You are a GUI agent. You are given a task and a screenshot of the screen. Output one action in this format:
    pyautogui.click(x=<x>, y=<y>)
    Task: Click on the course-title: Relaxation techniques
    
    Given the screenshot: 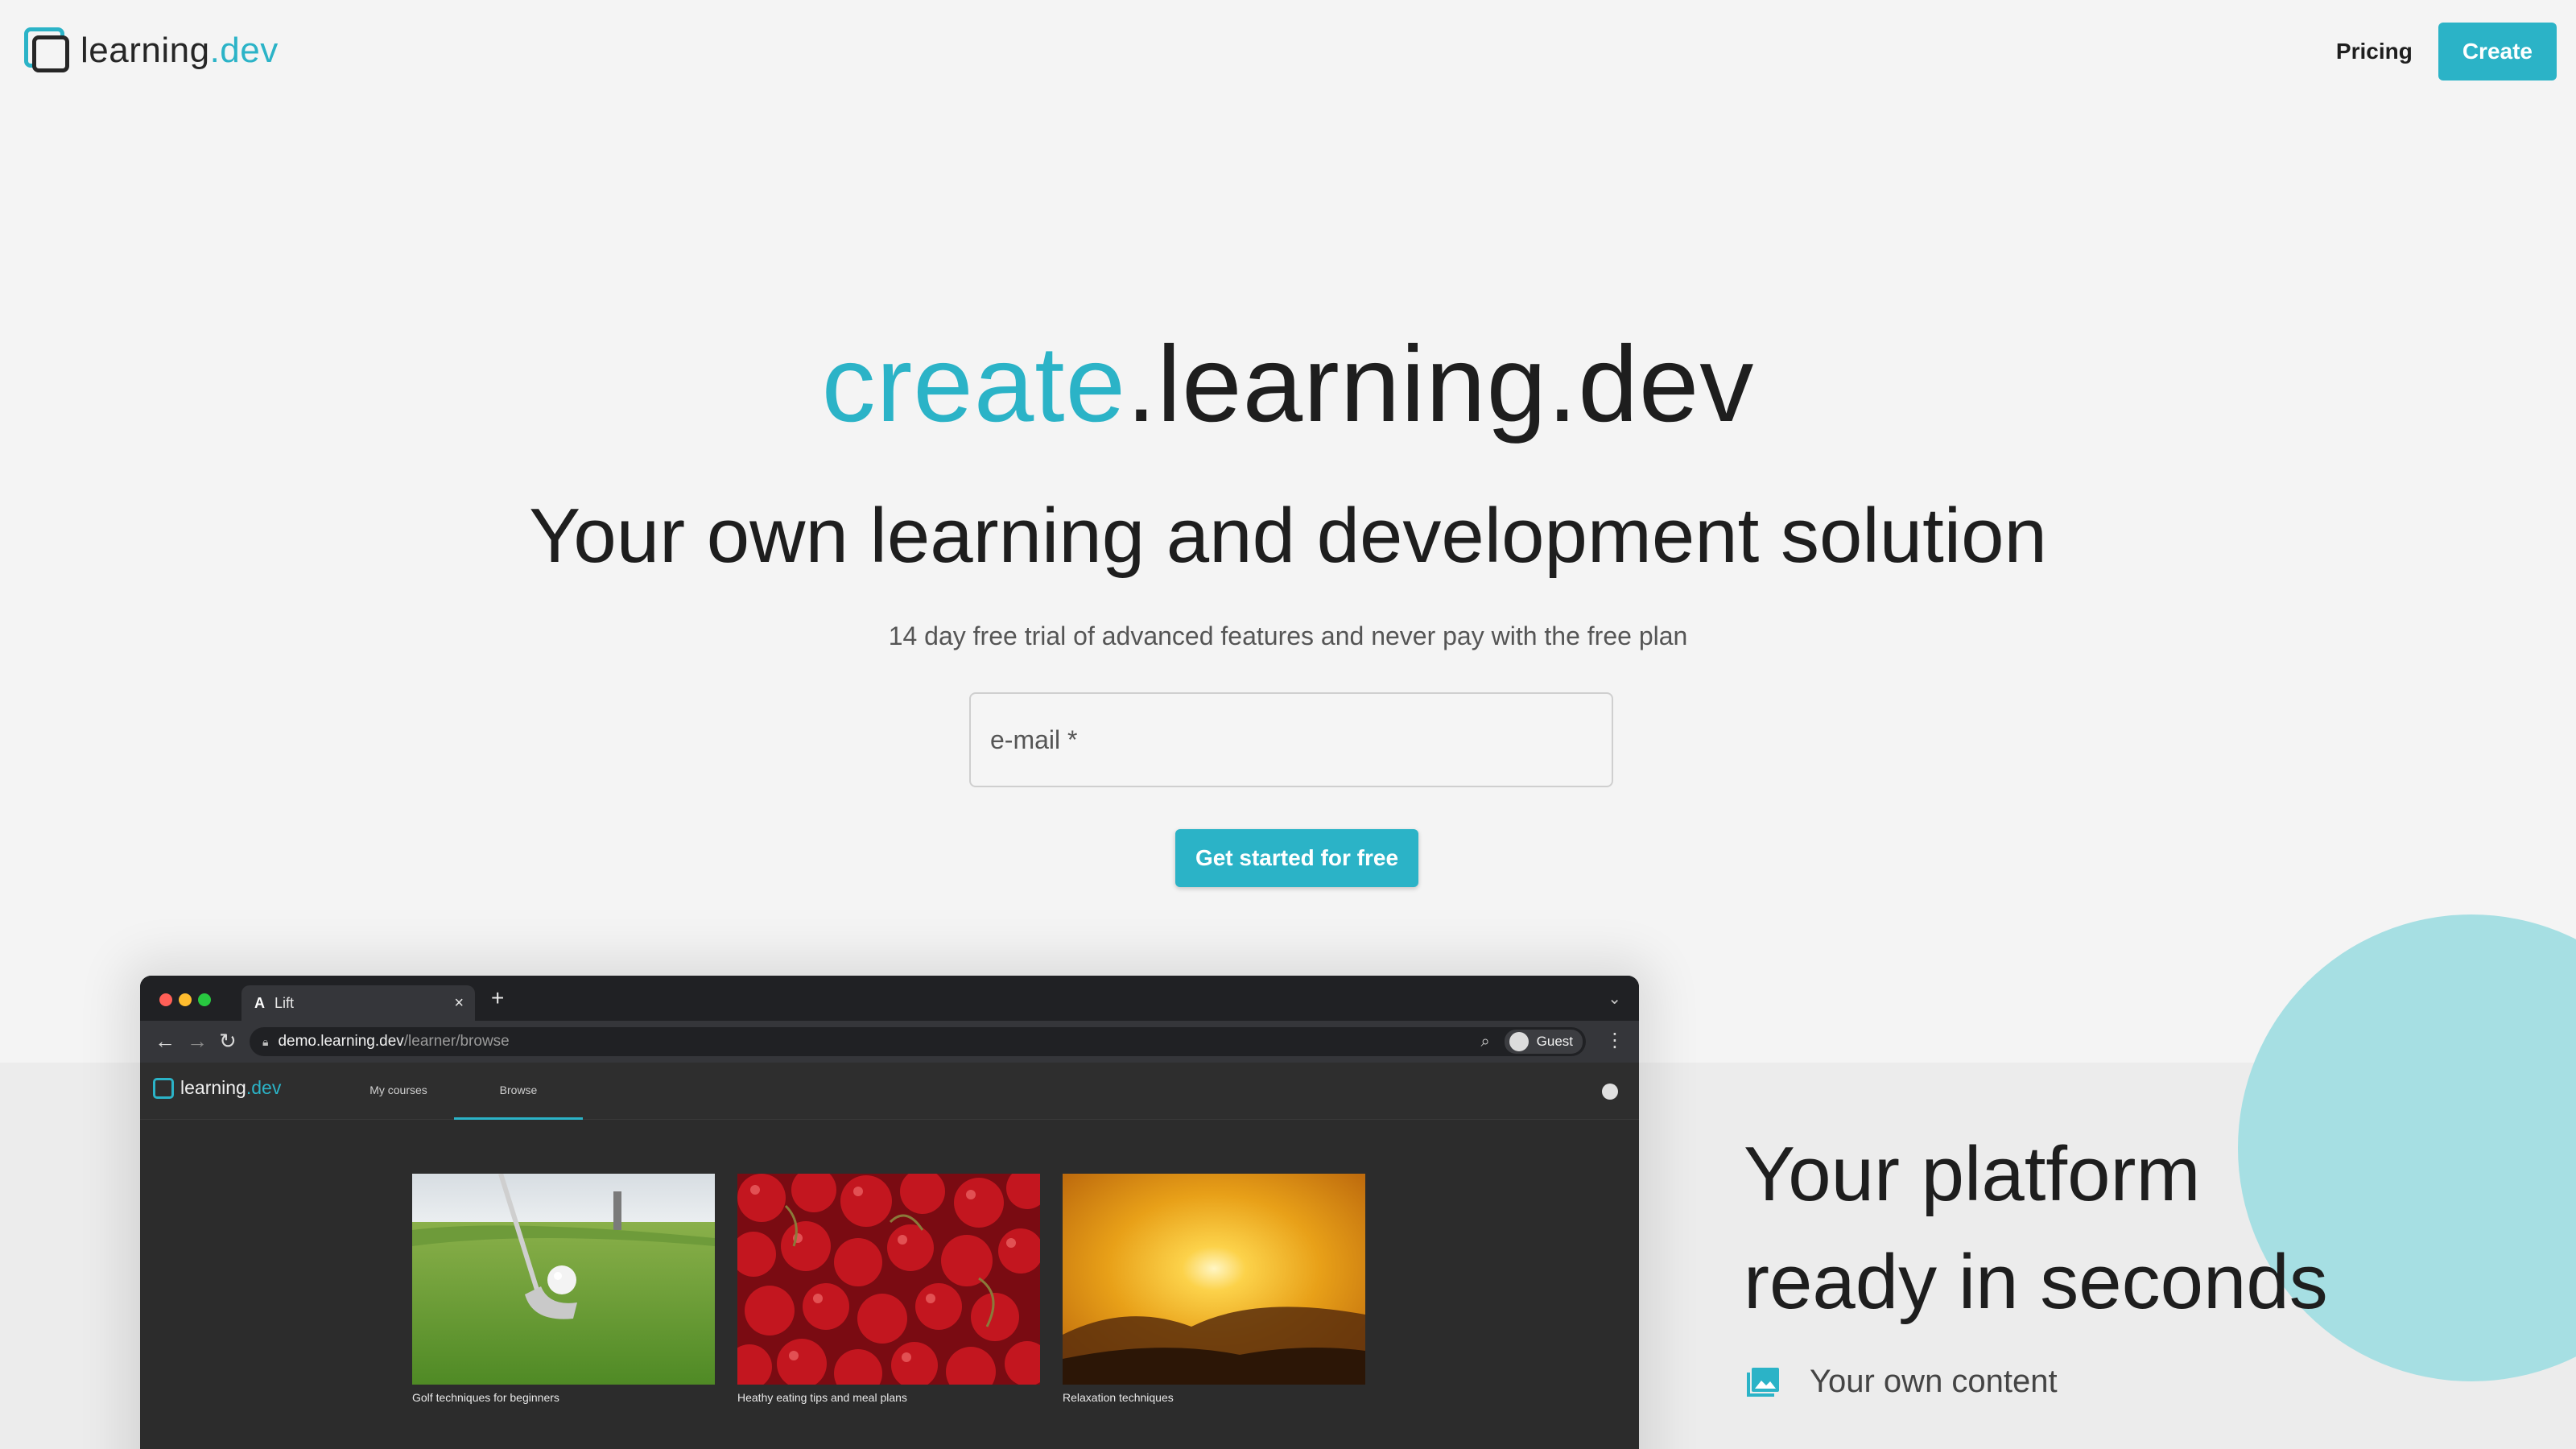 What is the action you would take?
    pyautogui.click(x=1118, y=1397)
    